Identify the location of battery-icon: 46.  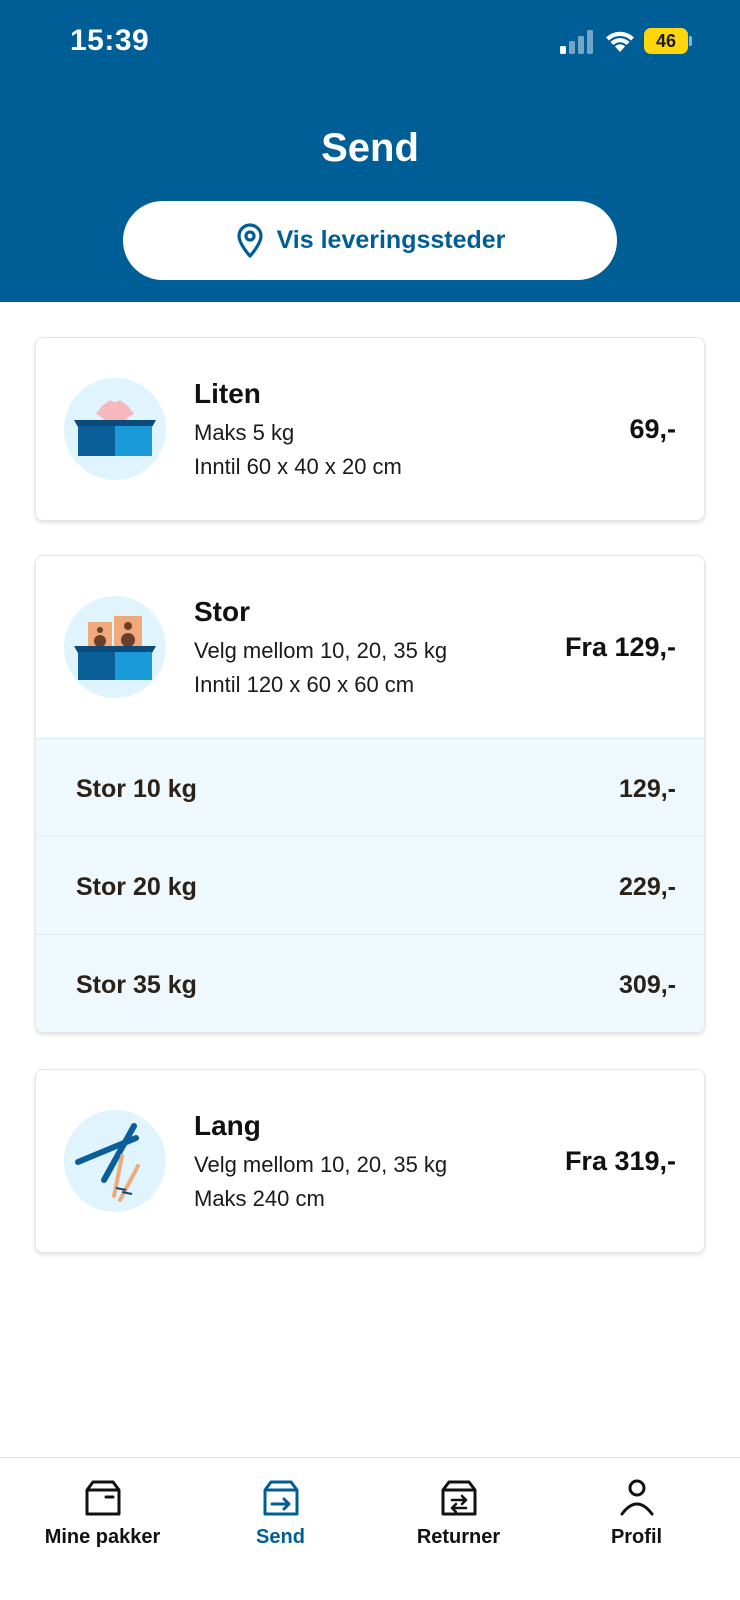
(668, 41).